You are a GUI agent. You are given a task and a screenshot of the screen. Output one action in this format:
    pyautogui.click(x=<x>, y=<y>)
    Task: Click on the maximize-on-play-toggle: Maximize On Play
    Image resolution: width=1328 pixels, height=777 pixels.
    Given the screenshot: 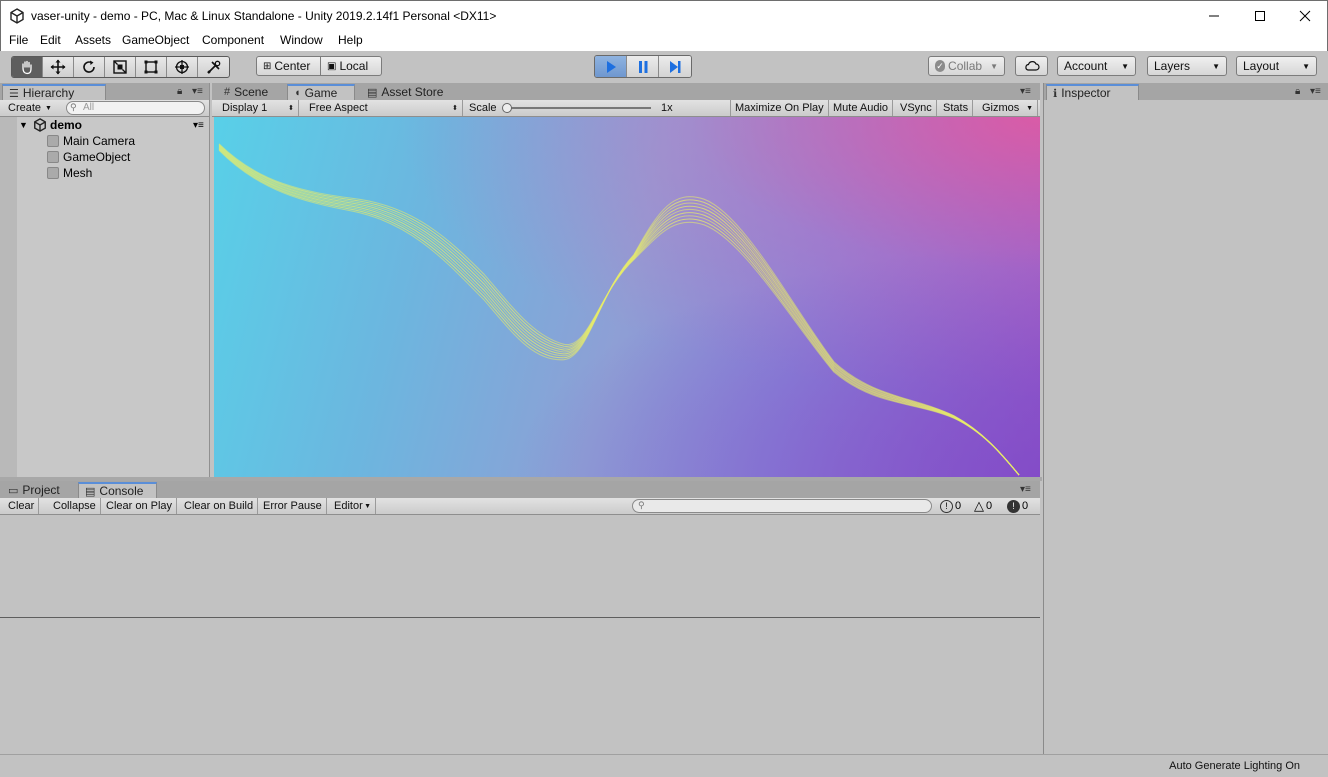 What is the action you would take?
    pyautogui.click(x=780, y=108)
    